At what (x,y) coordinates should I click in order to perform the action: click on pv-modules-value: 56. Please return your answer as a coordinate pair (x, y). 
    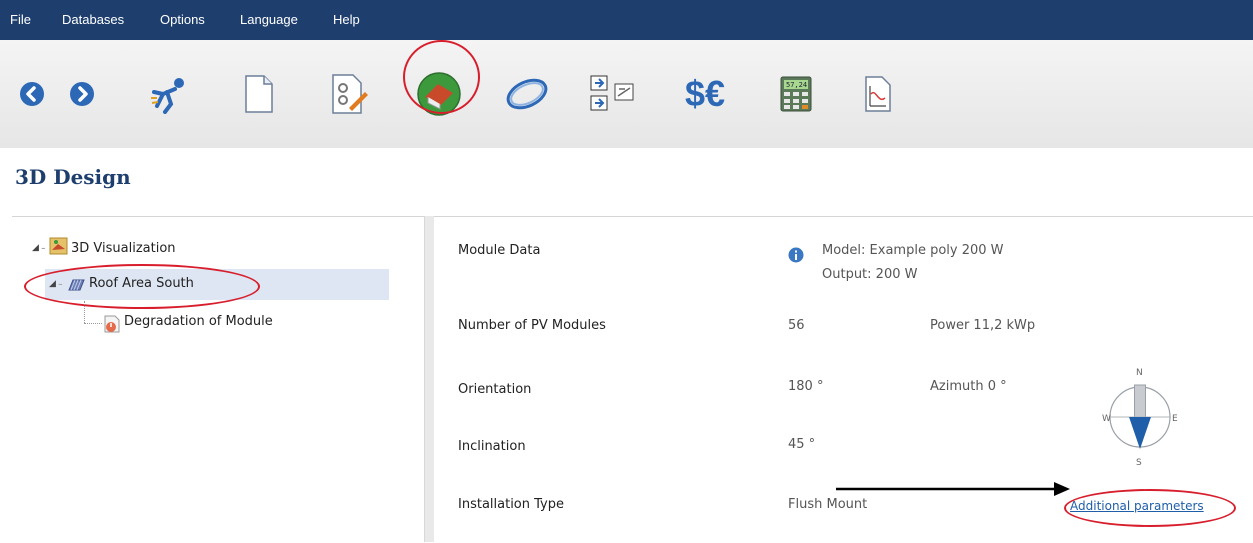
    Looking at the image, I should click on (796, 325).